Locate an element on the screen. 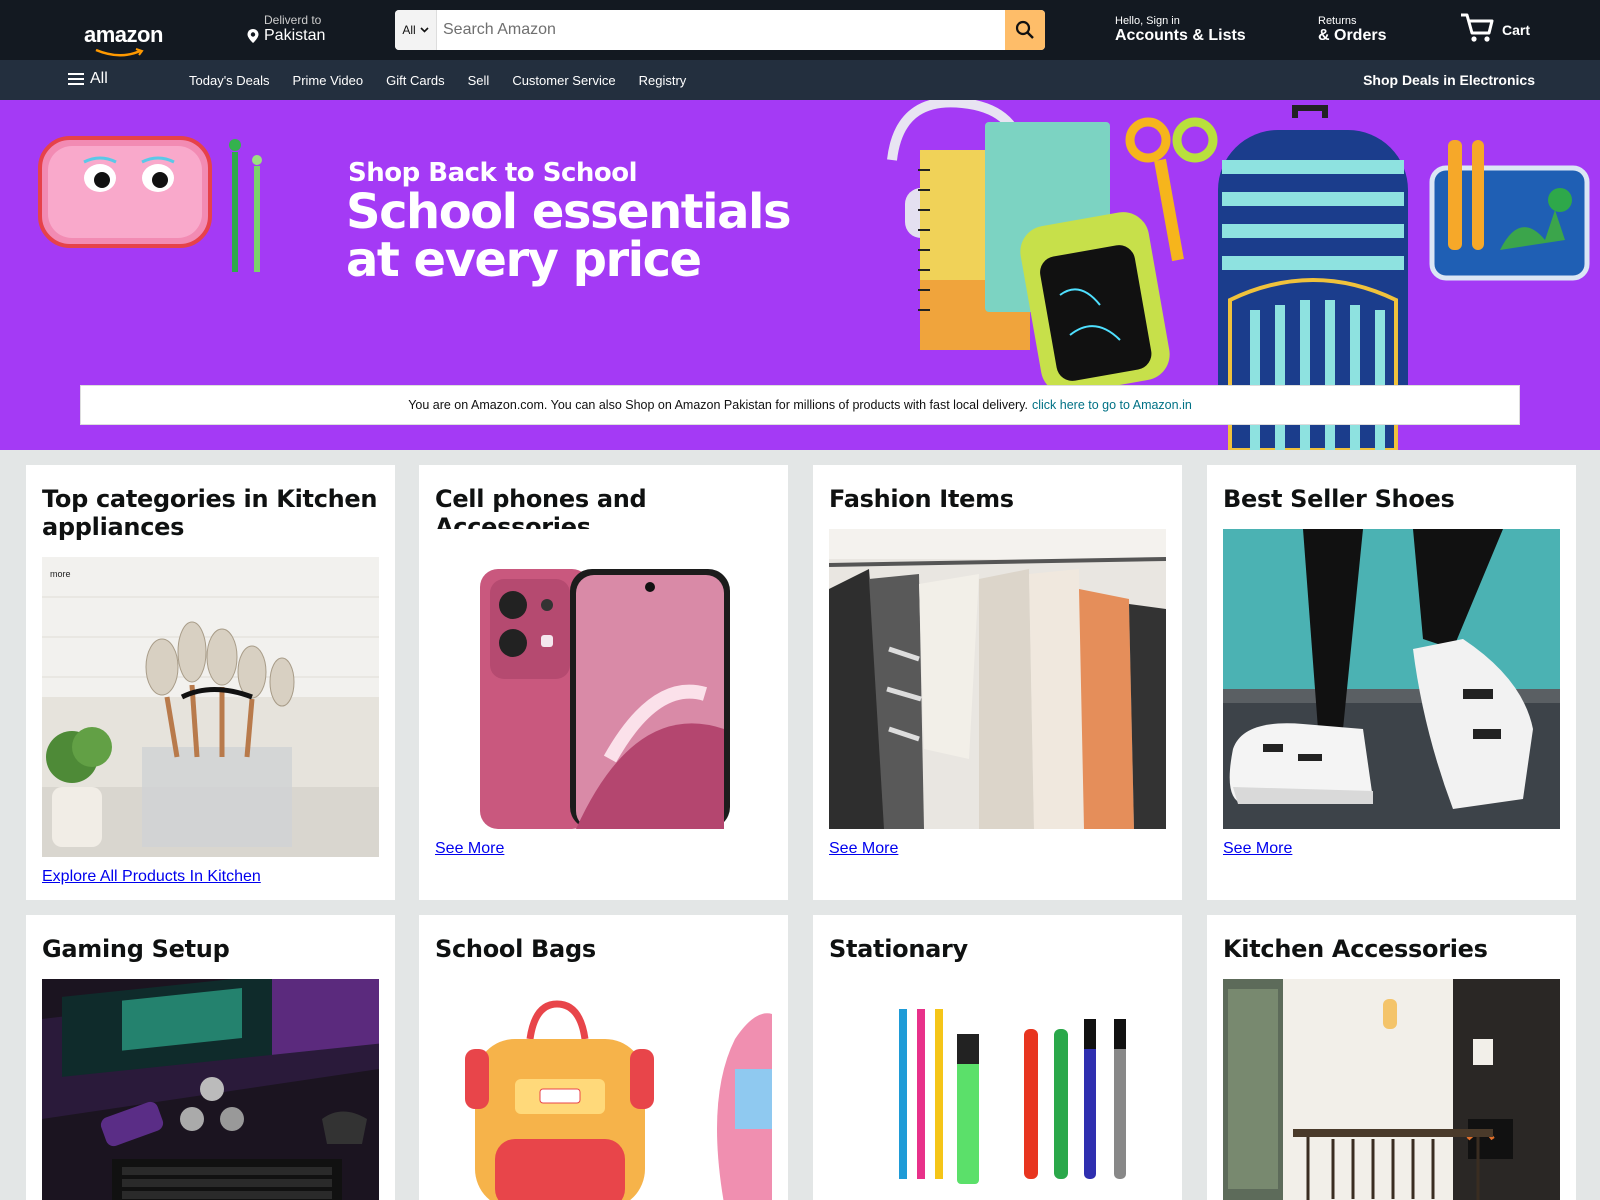  card-cell-phones: Cell phones and Accessories See More is located at coordinates (603, 682).